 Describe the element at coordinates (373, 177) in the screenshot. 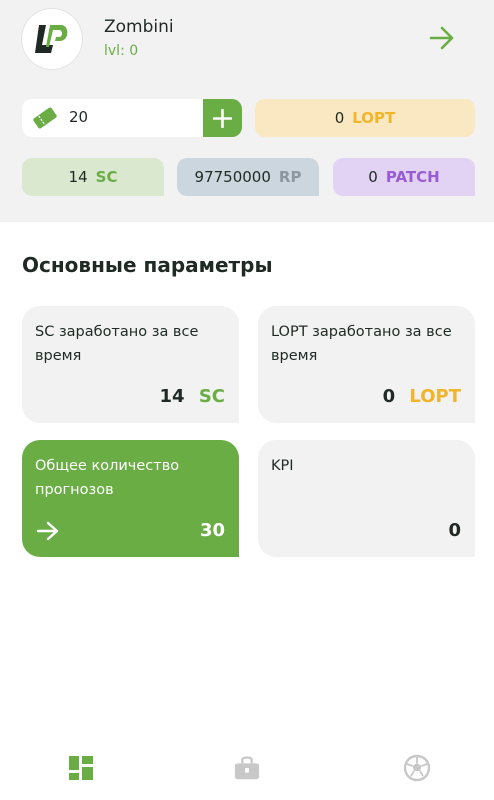

I see `patch-balance-value: 0` at that location.